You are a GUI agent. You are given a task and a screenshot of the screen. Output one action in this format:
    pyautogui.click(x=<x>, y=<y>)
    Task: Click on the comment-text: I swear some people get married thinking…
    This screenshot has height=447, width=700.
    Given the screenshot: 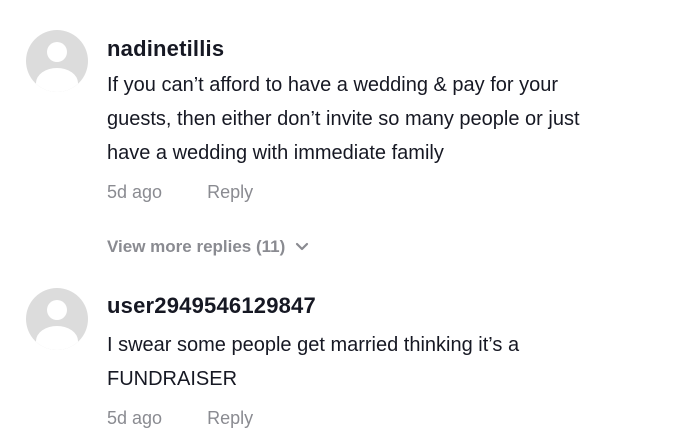 What is the action you would take?
    pyautogui.click(x=397, y=362)
    